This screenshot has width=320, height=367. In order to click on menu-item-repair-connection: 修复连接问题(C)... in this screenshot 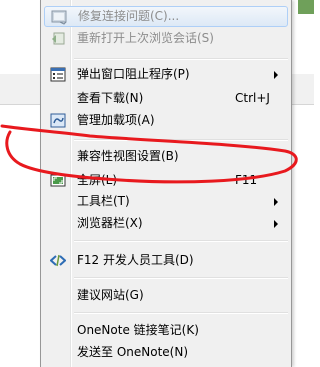, I will do `click(166, 16)`.